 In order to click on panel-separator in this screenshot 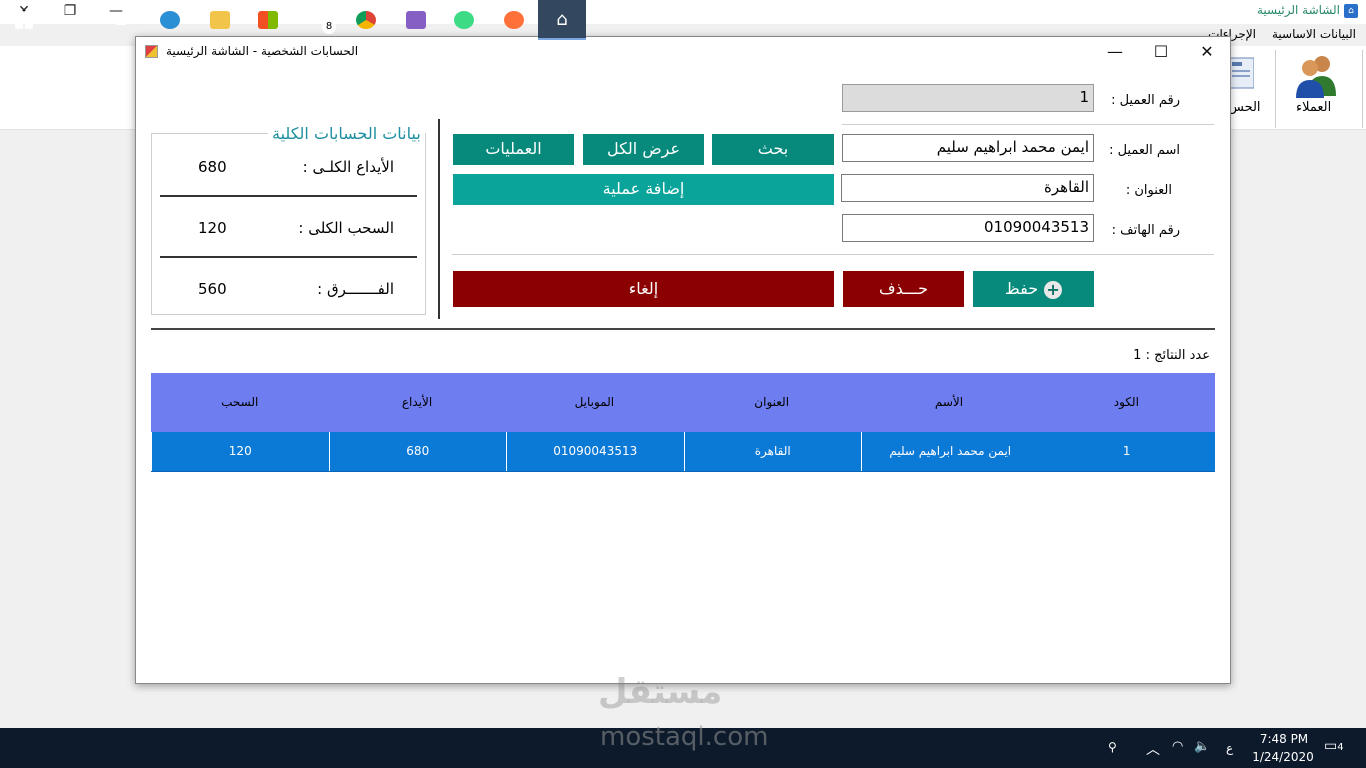, I will do `click(439, 219)`.